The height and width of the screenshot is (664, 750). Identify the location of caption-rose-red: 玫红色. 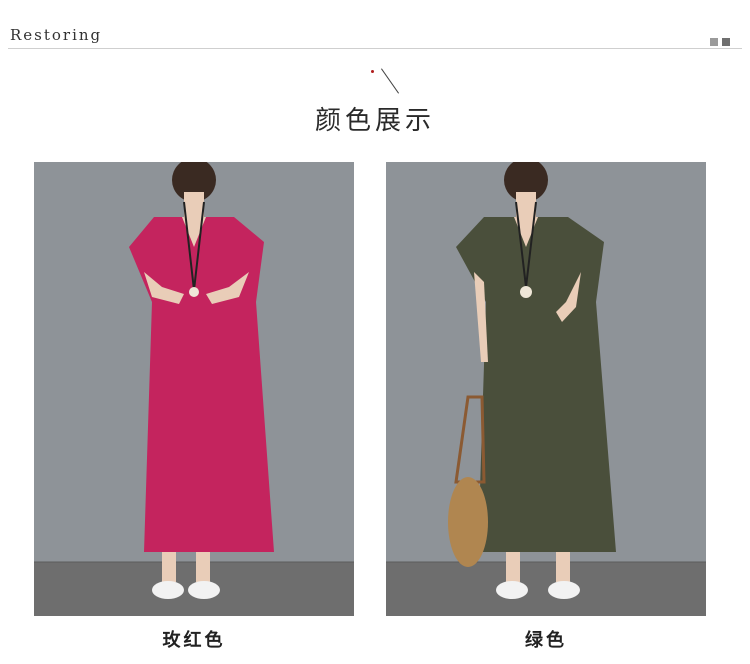
(194, 640).